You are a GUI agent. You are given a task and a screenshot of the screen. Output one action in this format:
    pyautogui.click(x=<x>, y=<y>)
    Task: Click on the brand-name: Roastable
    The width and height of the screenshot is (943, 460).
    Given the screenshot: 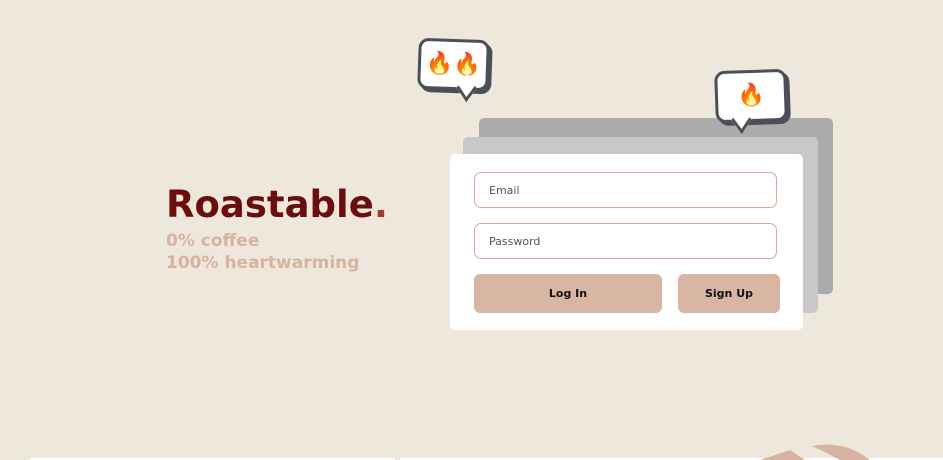 What is the action you would take?
    pyautogui.click(x=270, y=204)
    